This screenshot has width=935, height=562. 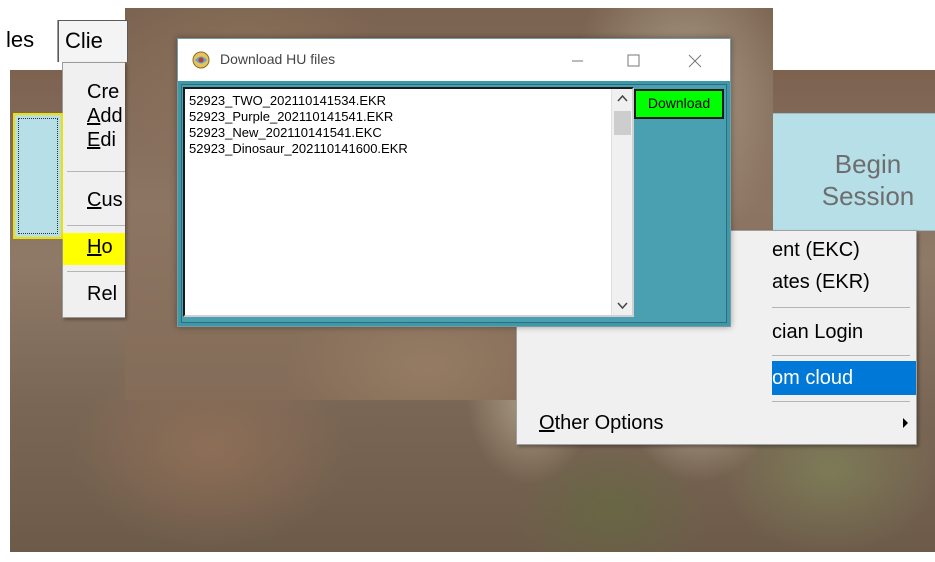 I want to click on app-icon, so click(x=201, y=60).